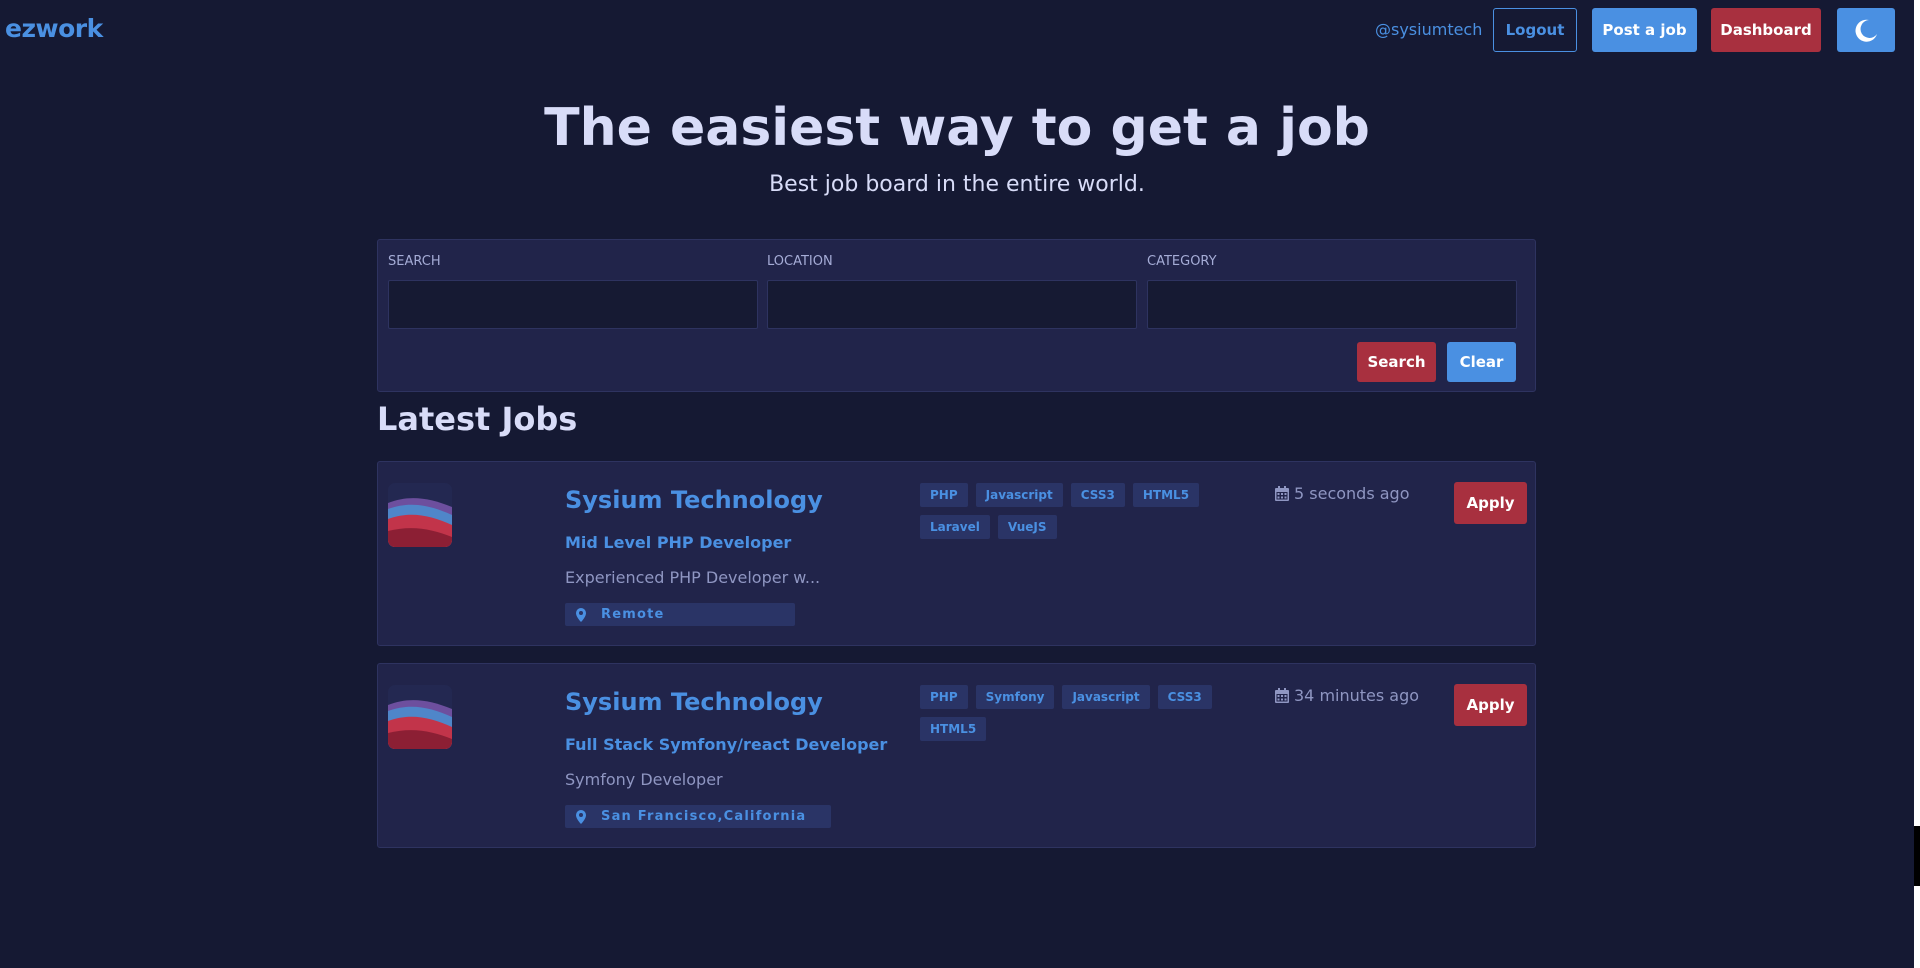  Describe the element at coordinates (957, 184) in the screenshot. I see `hero-subtitle: Best job board in the entire world.` at that location.